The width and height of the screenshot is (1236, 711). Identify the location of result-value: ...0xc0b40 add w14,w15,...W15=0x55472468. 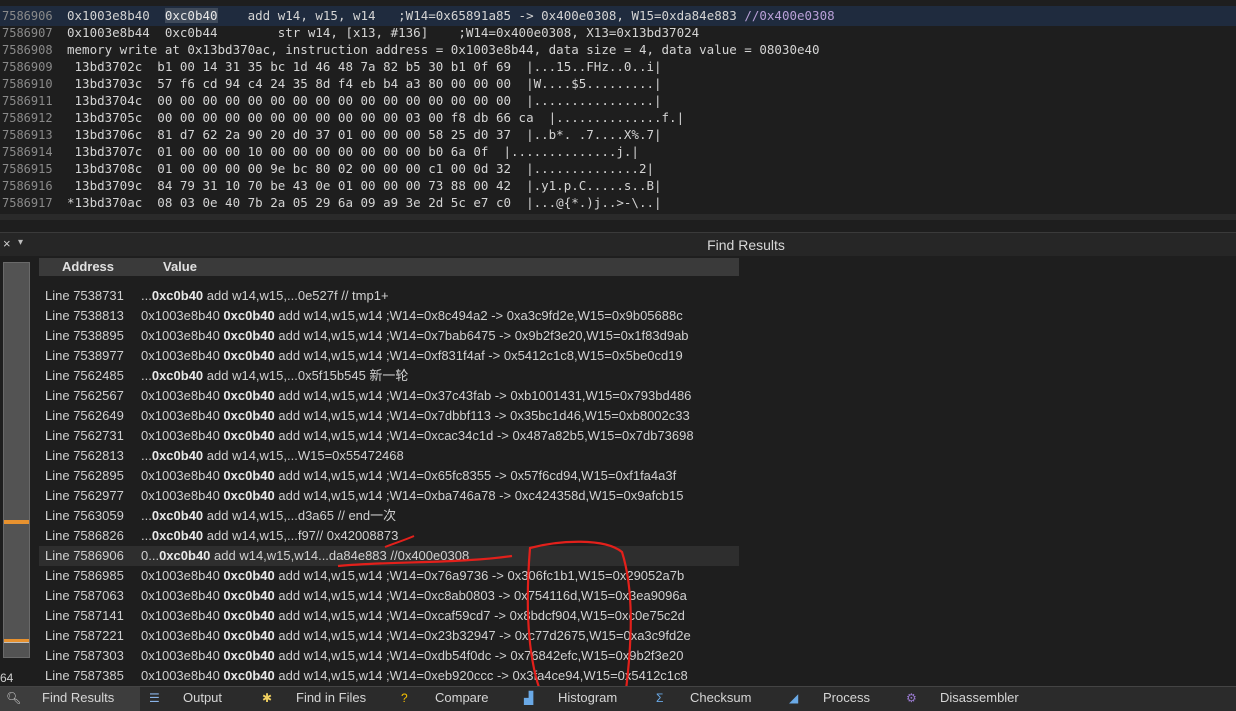
(272, 456).